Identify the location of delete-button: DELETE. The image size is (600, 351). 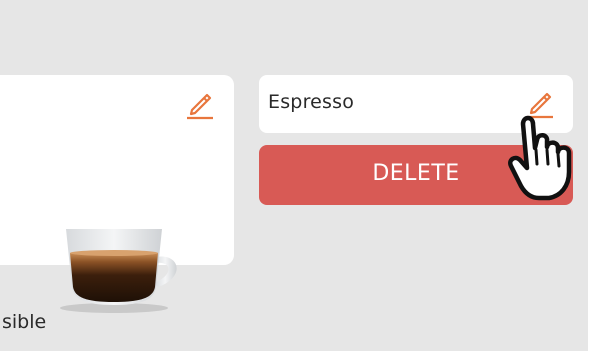
(416, 175).